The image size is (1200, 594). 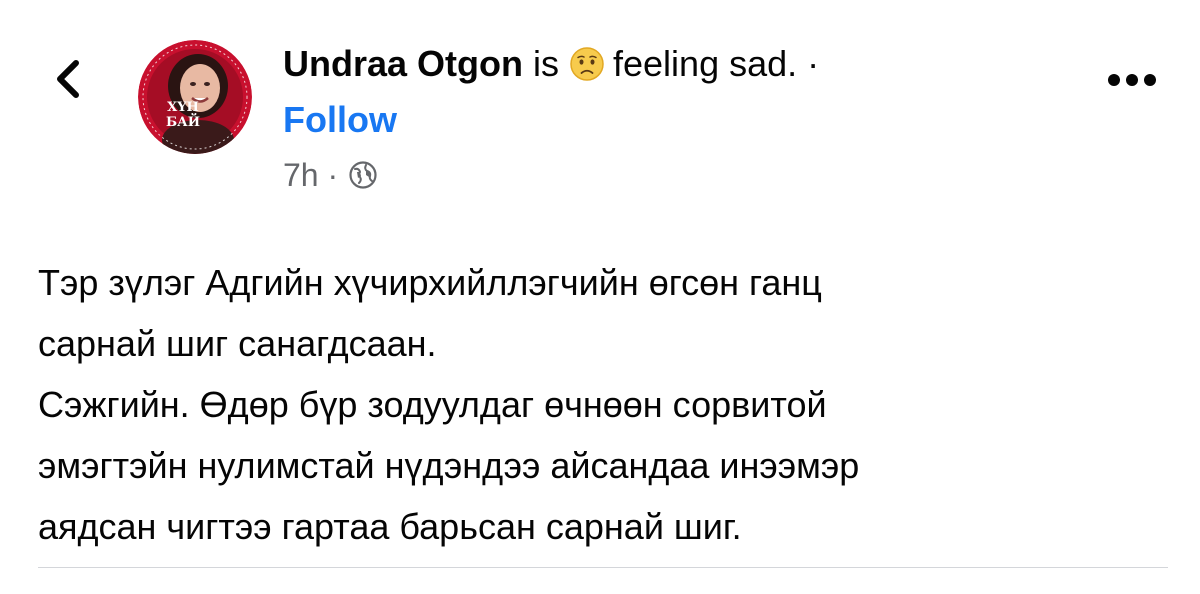 I want to click on post-timestamp: 7h, so click(x=301, y=175).